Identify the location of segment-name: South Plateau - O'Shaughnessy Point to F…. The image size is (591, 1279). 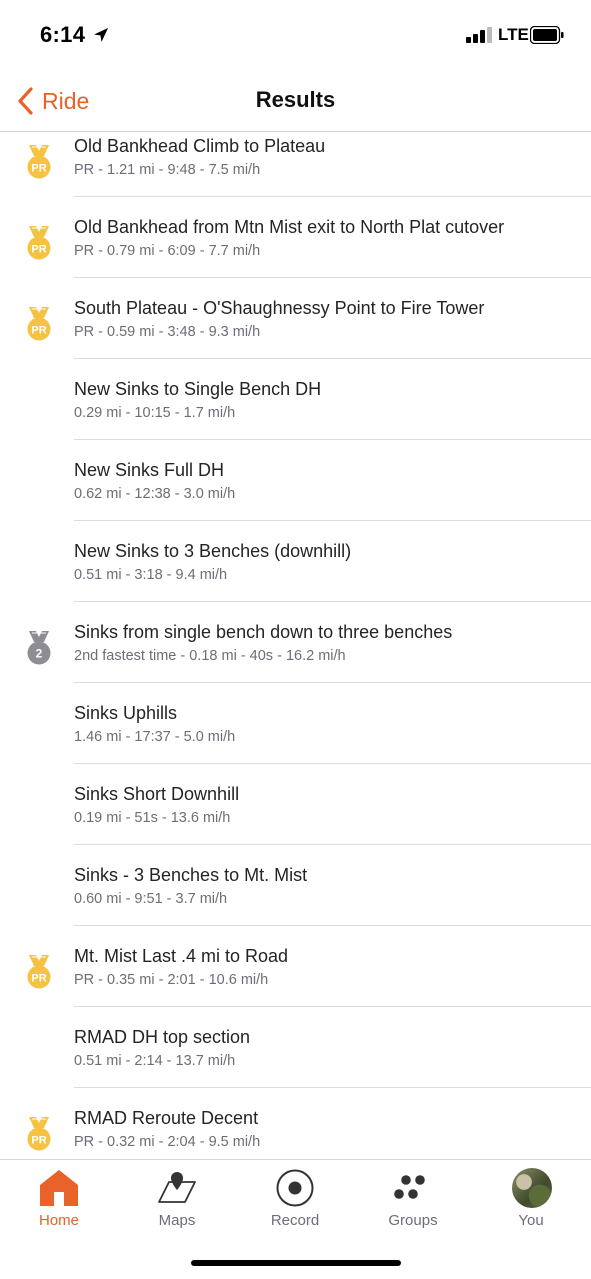
(279, 308).